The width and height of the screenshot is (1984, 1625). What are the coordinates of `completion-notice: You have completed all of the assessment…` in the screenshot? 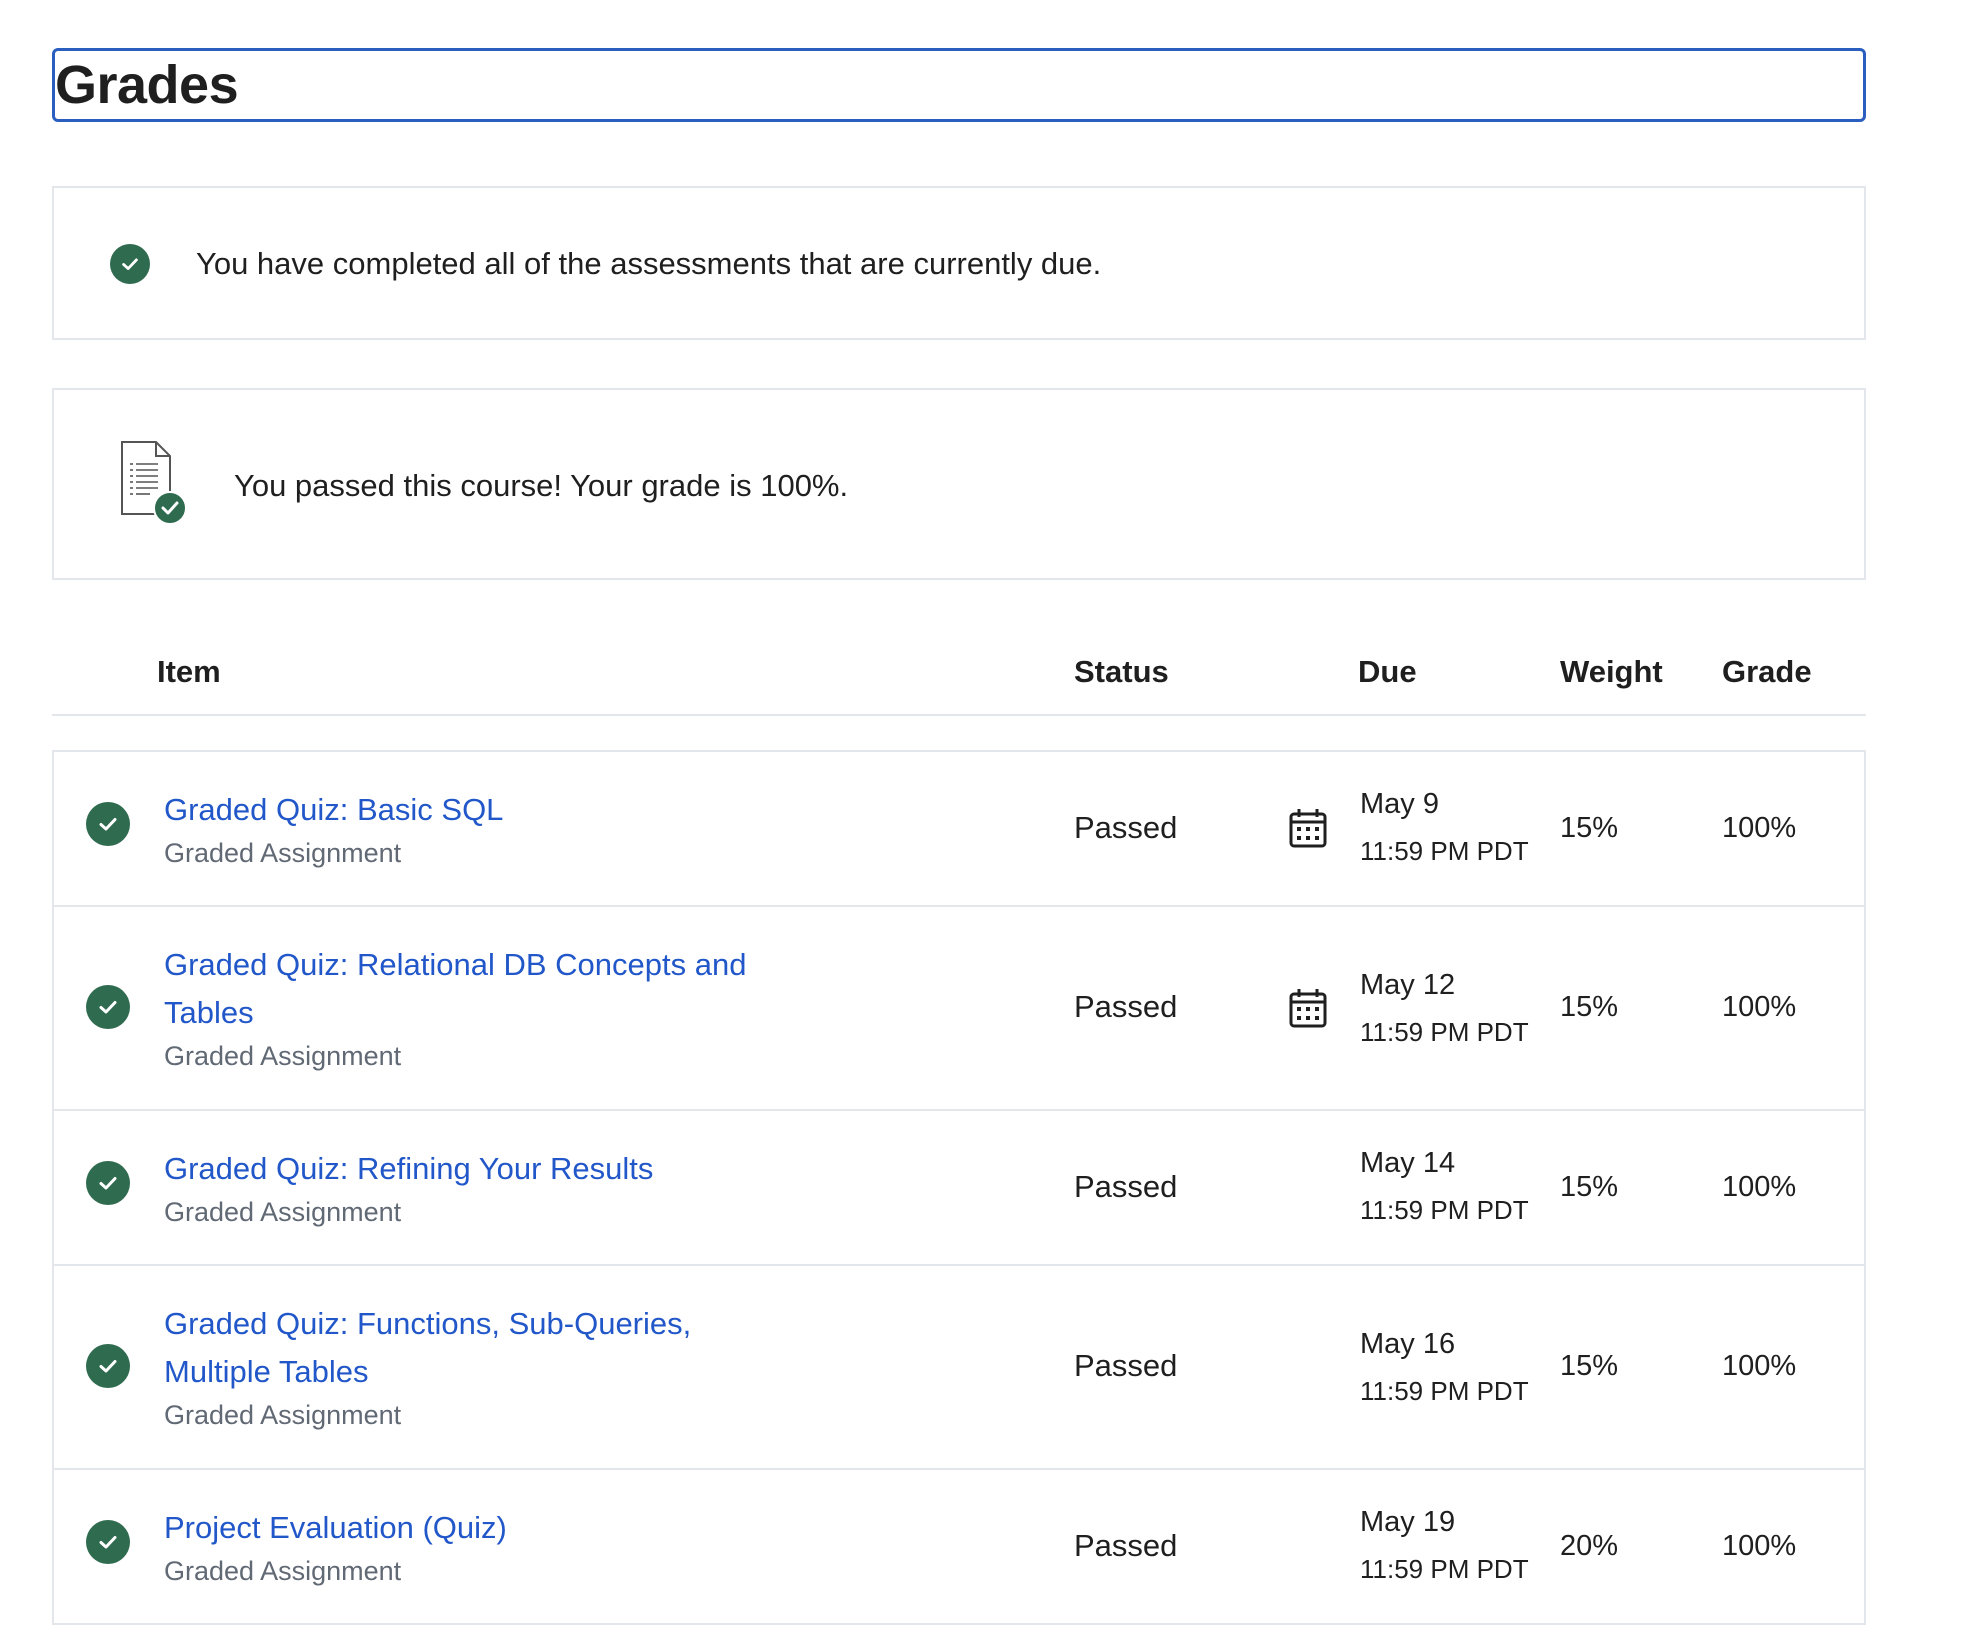 It's located at (959, 263).